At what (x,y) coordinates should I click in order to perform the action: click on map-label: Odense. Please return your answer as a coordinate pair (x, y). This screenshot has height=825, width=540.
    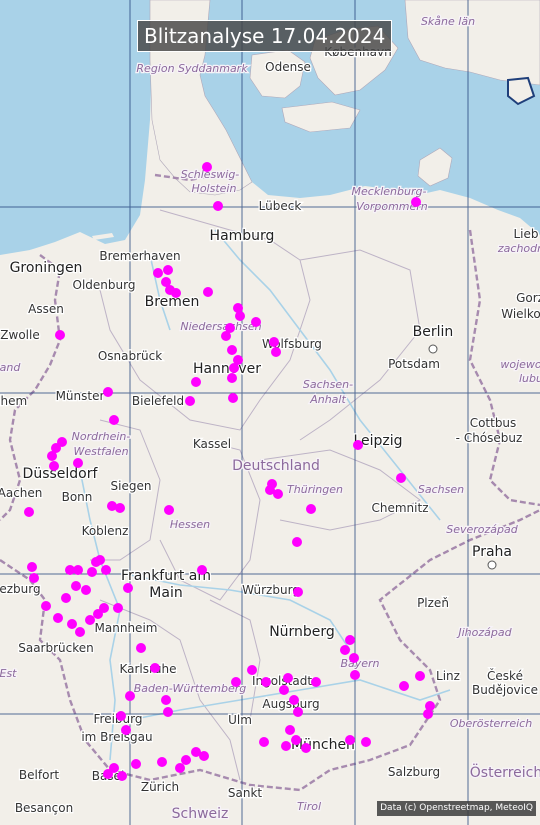
    Looking at the image, I should click on (288, 67).